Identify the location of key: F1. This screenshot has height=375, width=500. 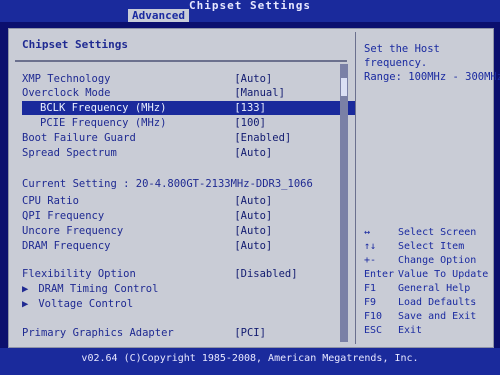
(370, 288).